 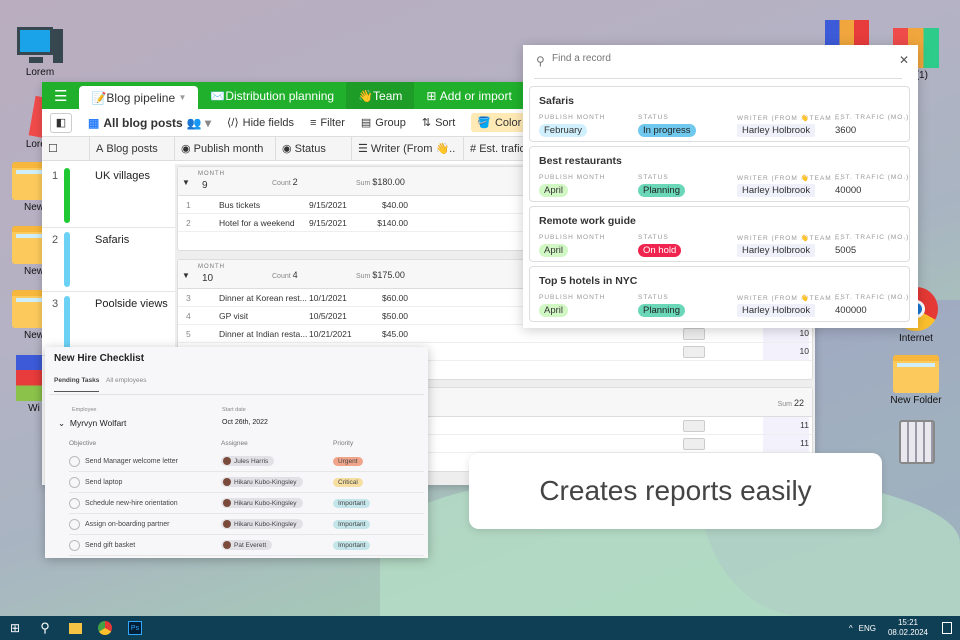 What do you see at coordinates (126, 380) in the screenshot?
I see `tab-all-employees: All employees` at bounding box center [126, 380].